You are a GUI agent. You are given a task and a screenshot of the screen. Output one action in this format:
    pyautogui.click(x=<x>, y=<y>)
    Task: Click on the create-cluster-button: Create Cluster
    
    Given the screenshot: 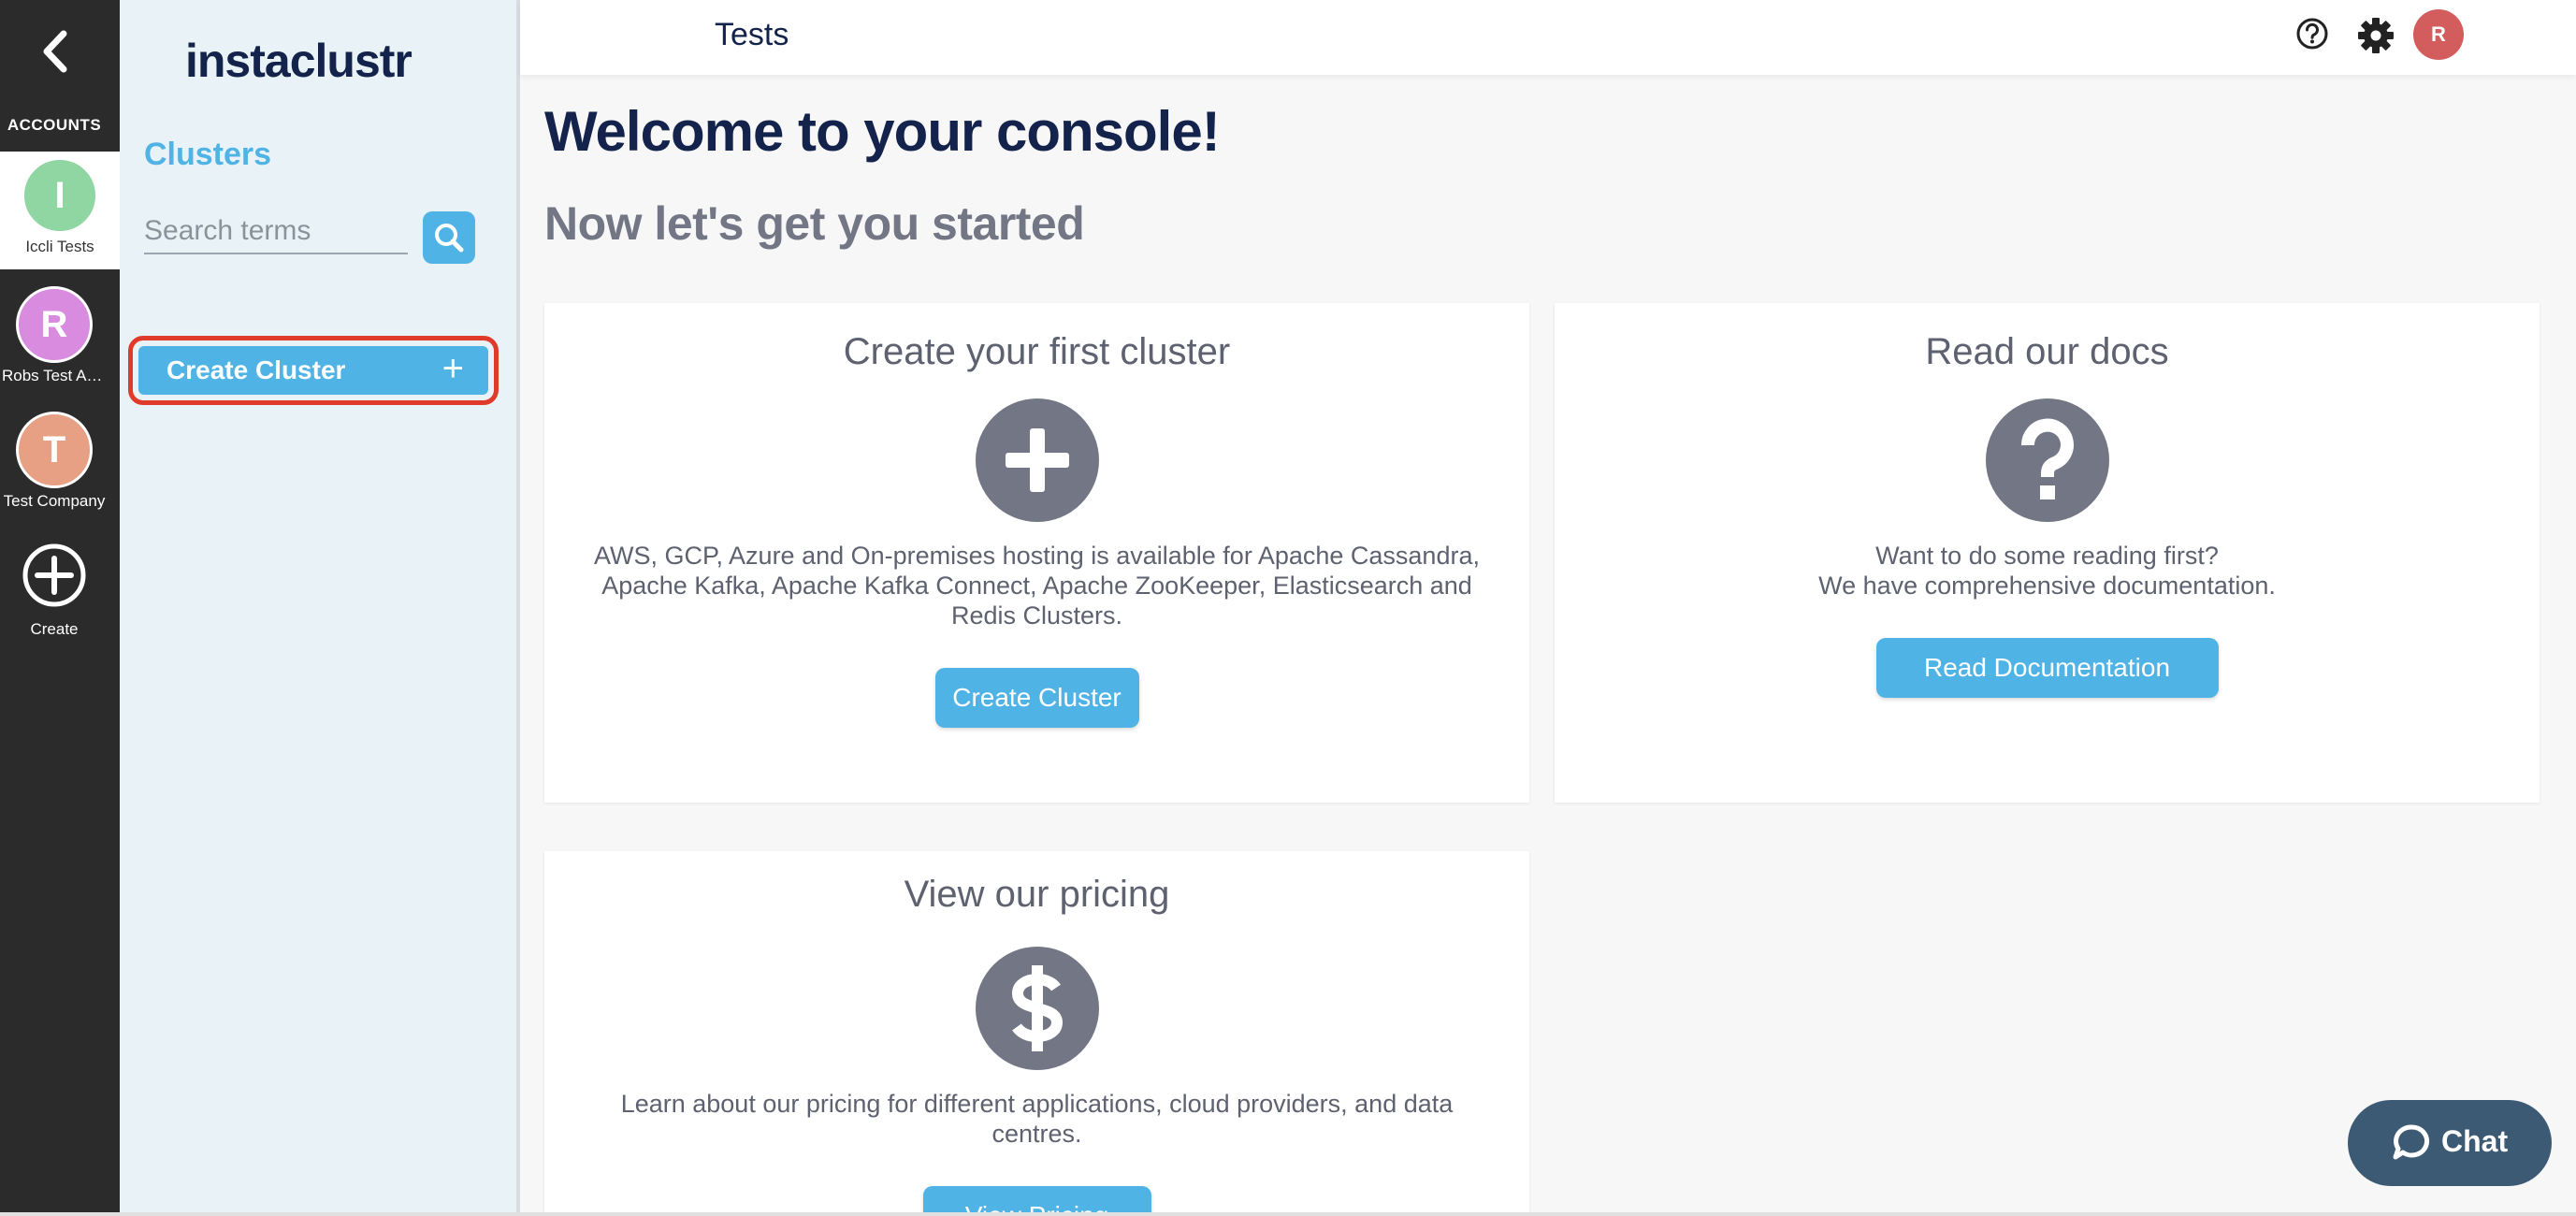 What is the action you would take?
    pyautogui.click(x=1036, y=698)
    